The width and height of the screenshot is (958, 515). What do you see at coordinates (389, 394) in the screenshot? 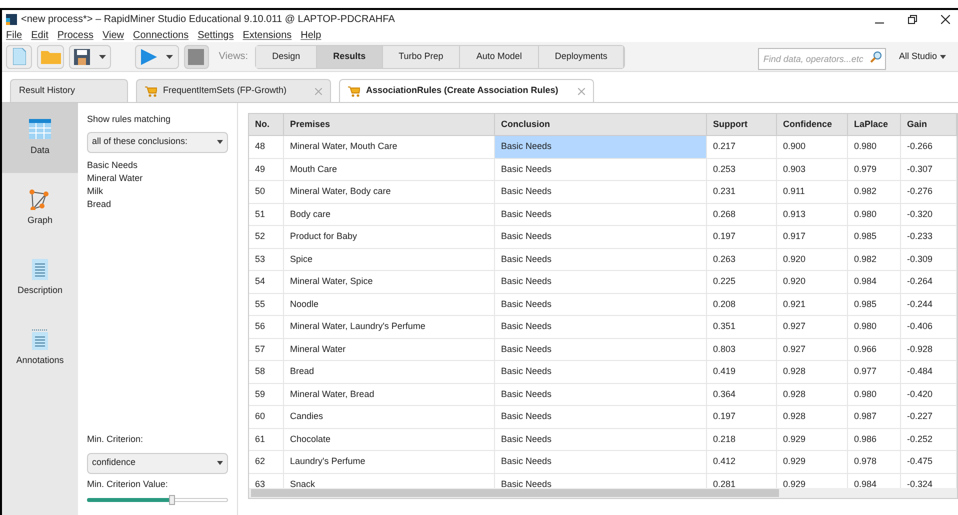
I see `table-cell: Mineral Water, Bread` at bounding box center [389, 394].